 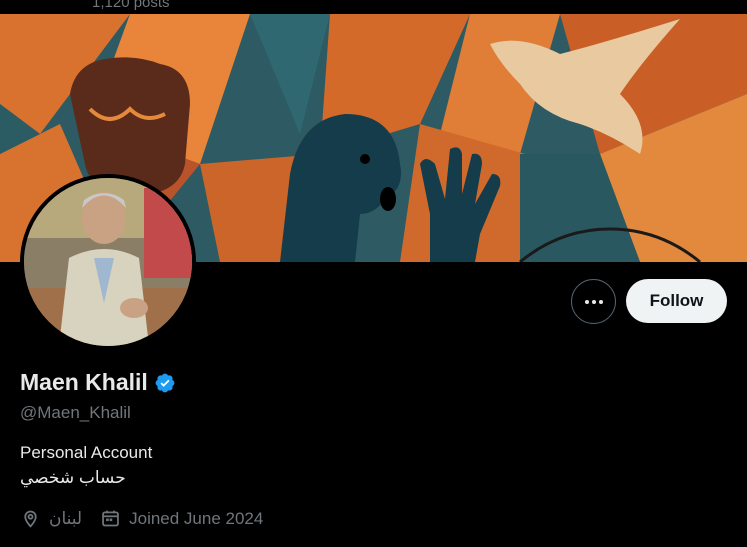 What do you see at coordinates (676, 301) in the screenshot?
I see `follow-button: Follow` at bounding box center [676, 301].